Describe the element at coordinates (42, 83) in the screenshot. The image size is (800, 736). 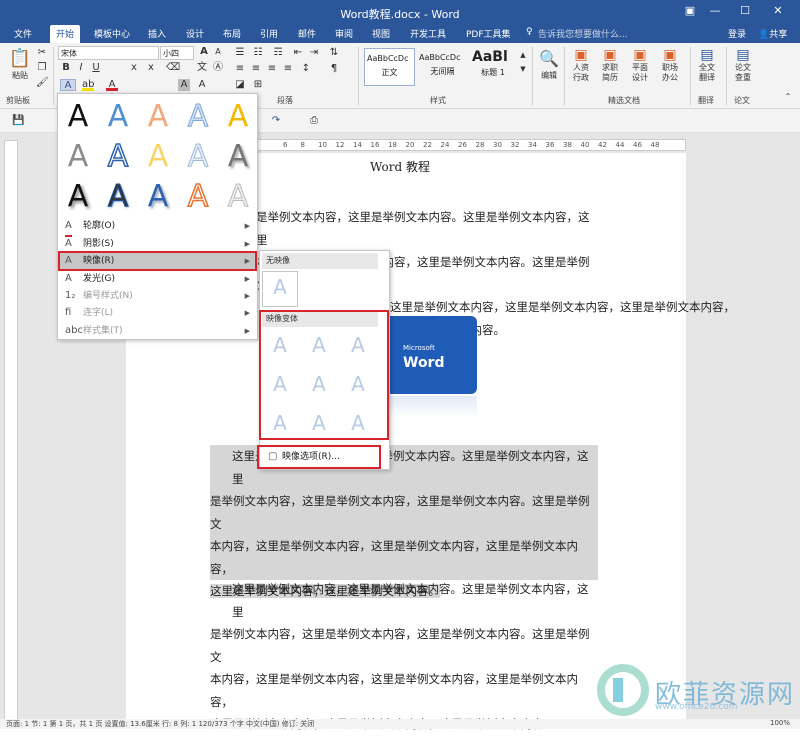
I see `format-painter-icon: 🖌` at that location.